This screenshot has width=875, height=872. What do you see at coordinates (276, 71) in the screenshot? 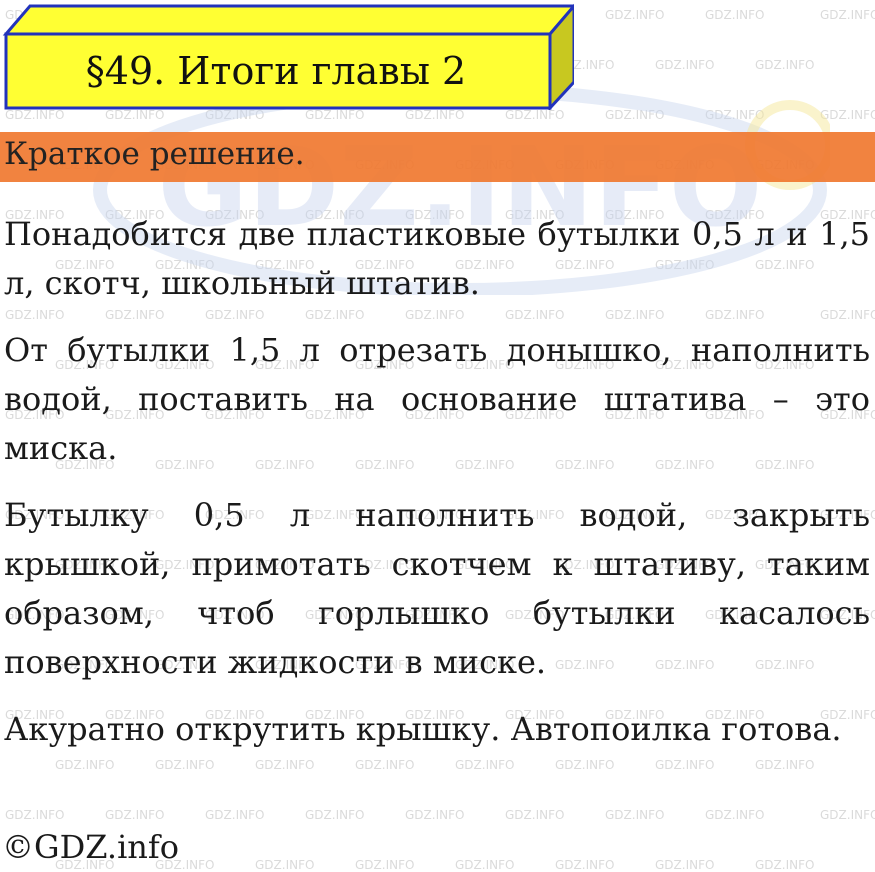
I see `section-title: §49. Итоги главы 2` at bounding box center [276, 71].